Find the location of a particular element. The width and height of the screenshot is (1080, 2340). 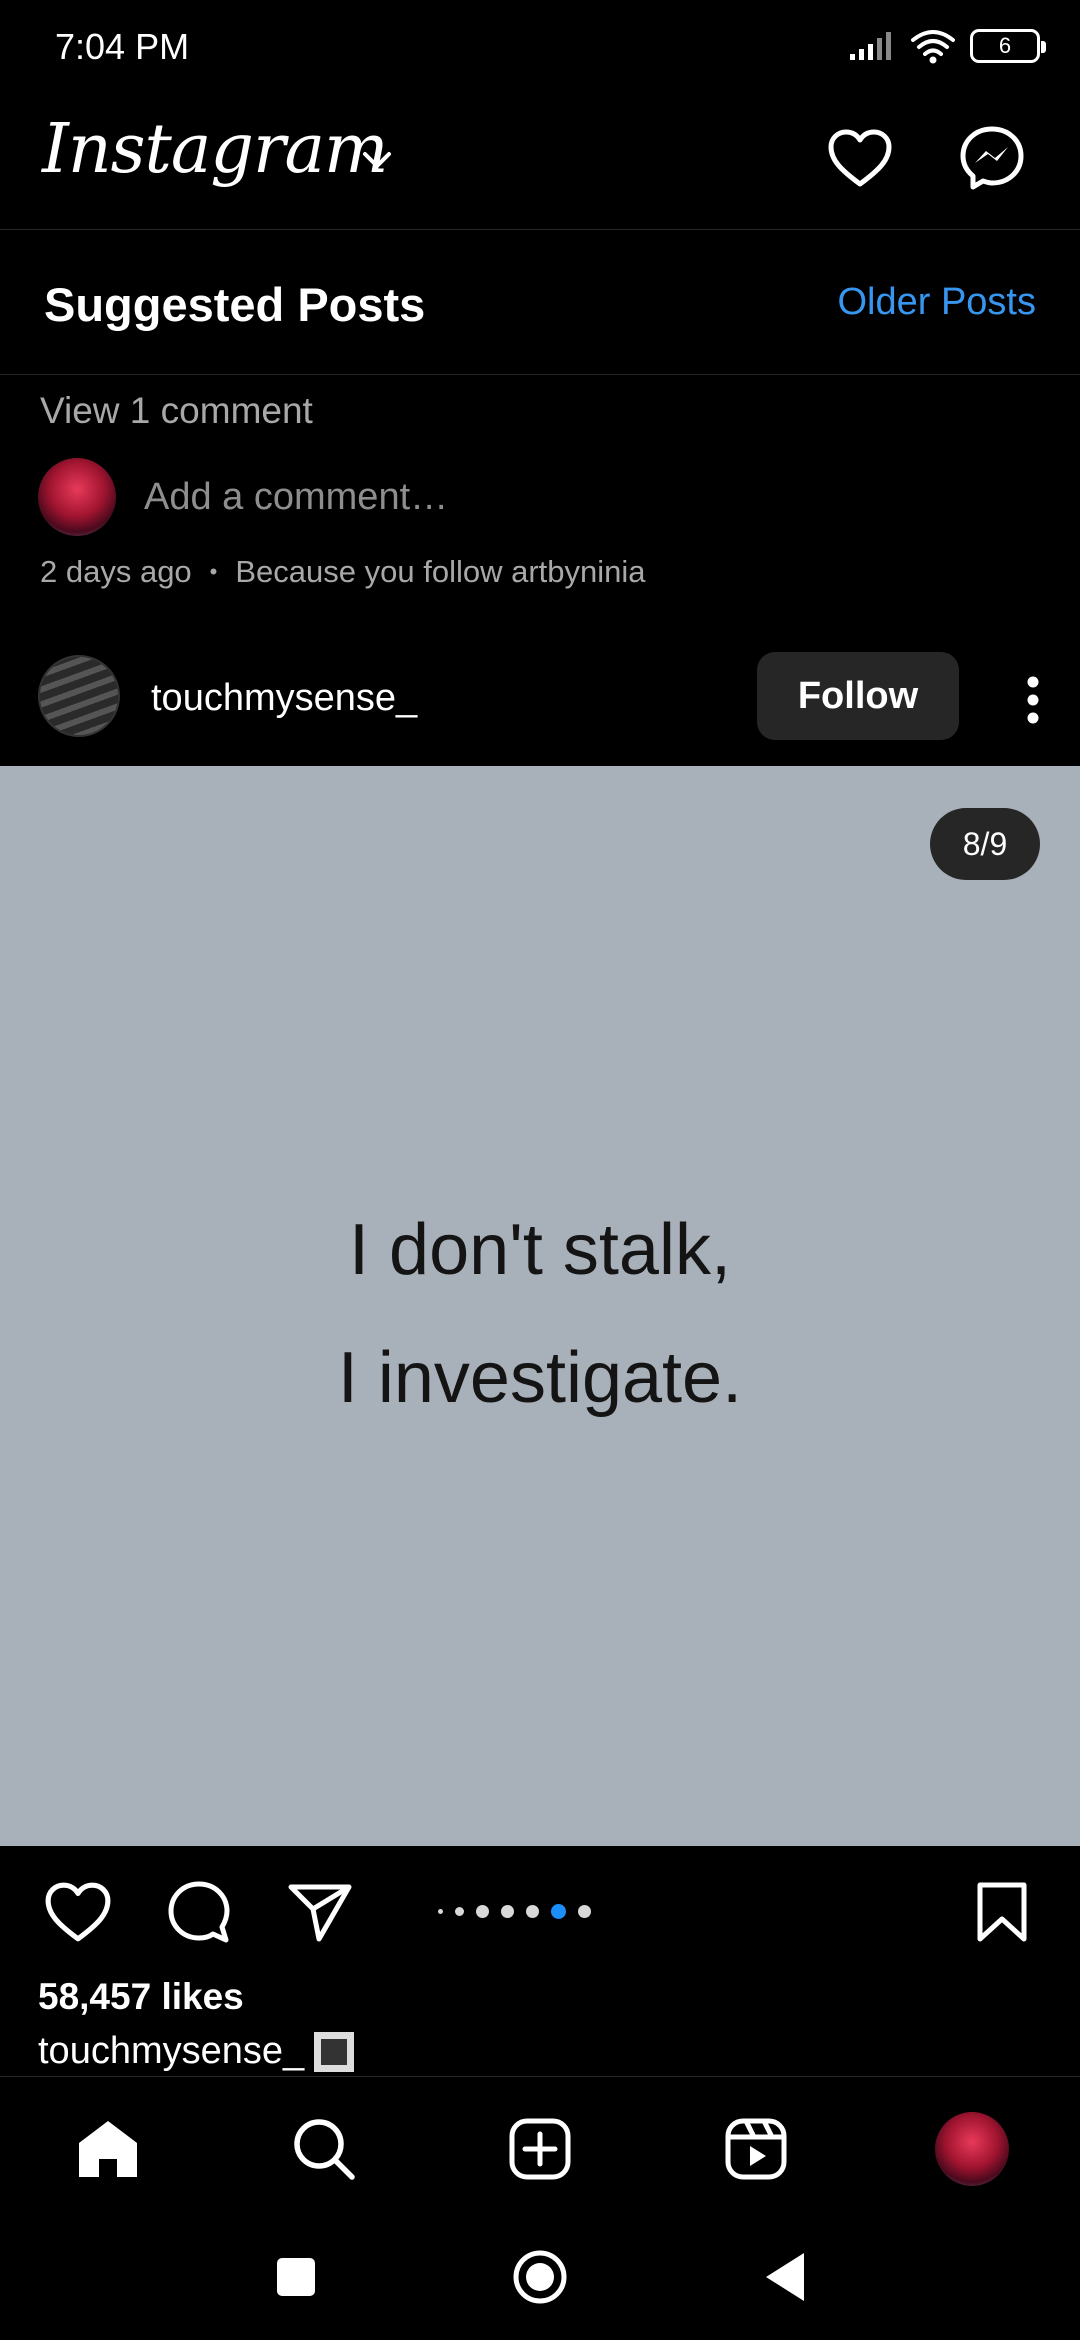

share-icon is located at coordinates (320, 1912).